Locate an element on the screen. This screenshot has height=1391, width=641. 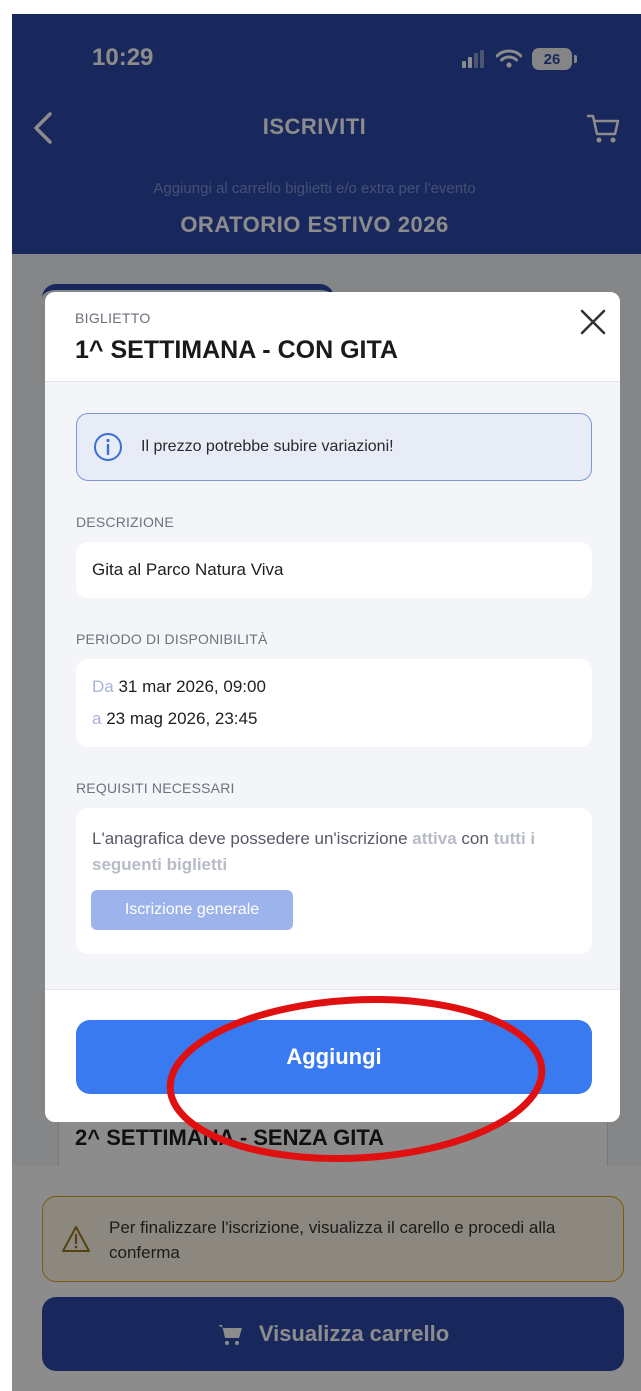
info-icon is located at coordinates (108, 447).